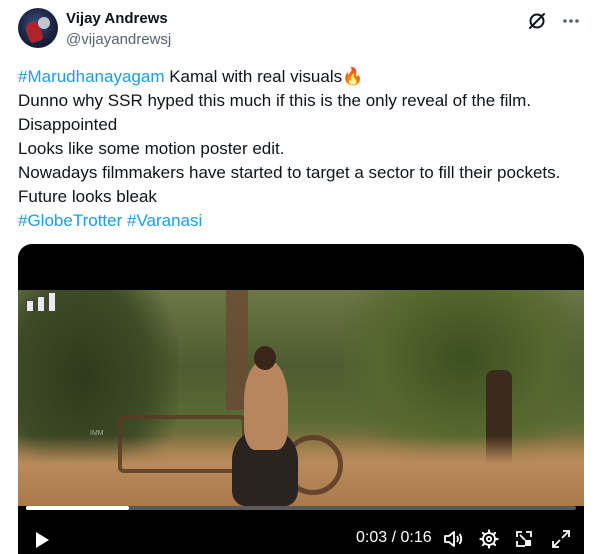  Describe the element at coordinates (117, 18) in the screenshot. I see `author-name: Vijay Andrews` at that location.